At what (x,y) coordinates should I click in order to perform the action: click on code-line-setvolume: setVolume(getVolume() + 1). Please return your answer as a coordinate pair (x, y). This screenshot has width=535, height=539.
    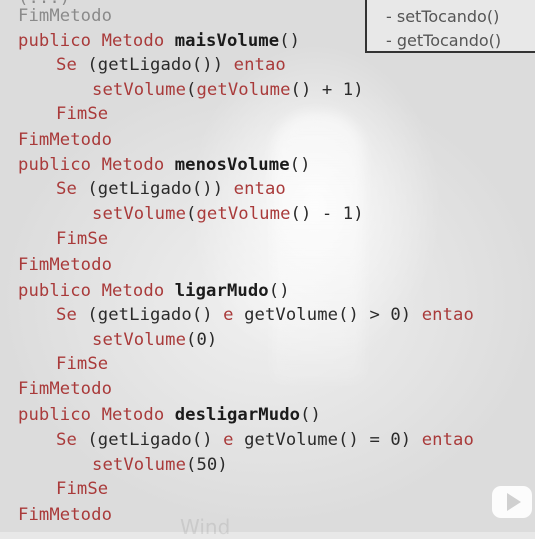
    Looking at the image, I should click on (228, 90).